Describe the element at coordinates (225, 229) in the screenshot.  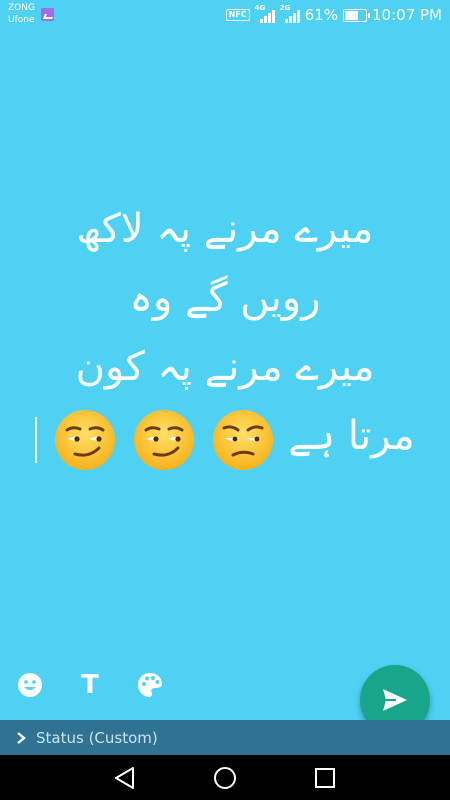
I see `text-line-1: میرے مرنے پہ لاکھ` at that location.